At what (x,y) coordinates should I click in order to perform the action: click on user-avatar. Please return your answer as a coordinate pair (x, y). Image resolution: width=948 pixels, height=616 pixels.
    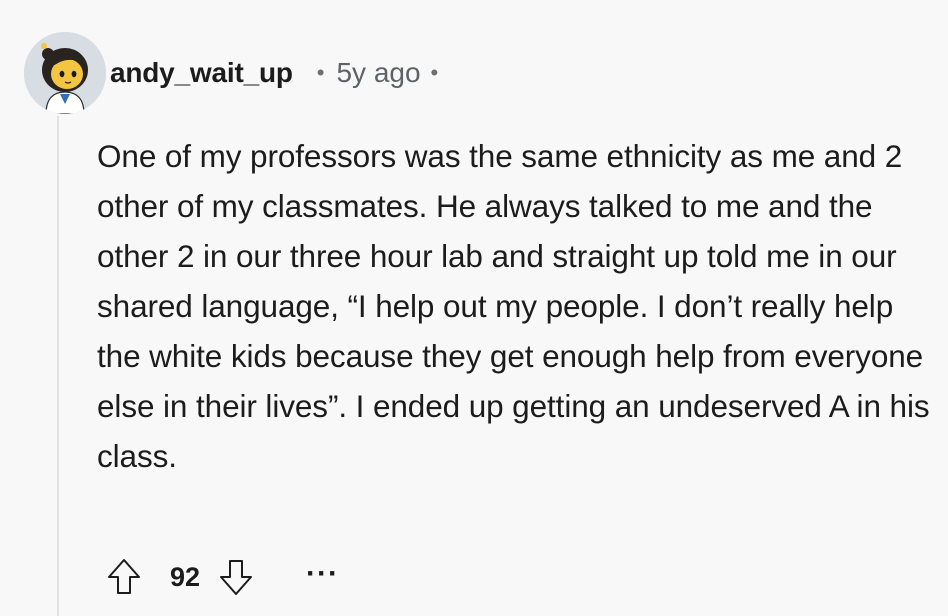
    Looking at the image, I should click on (65, 73).